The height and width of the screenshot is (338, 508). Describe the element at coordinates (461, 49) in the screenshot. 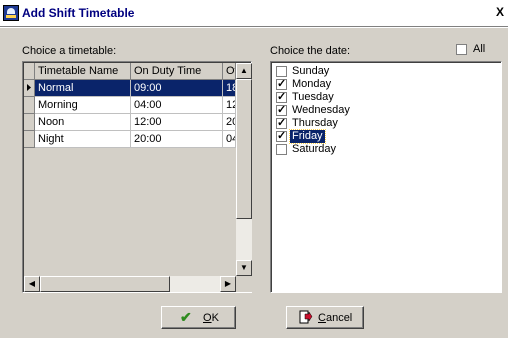

I see `all-checkbox-box` at that location.